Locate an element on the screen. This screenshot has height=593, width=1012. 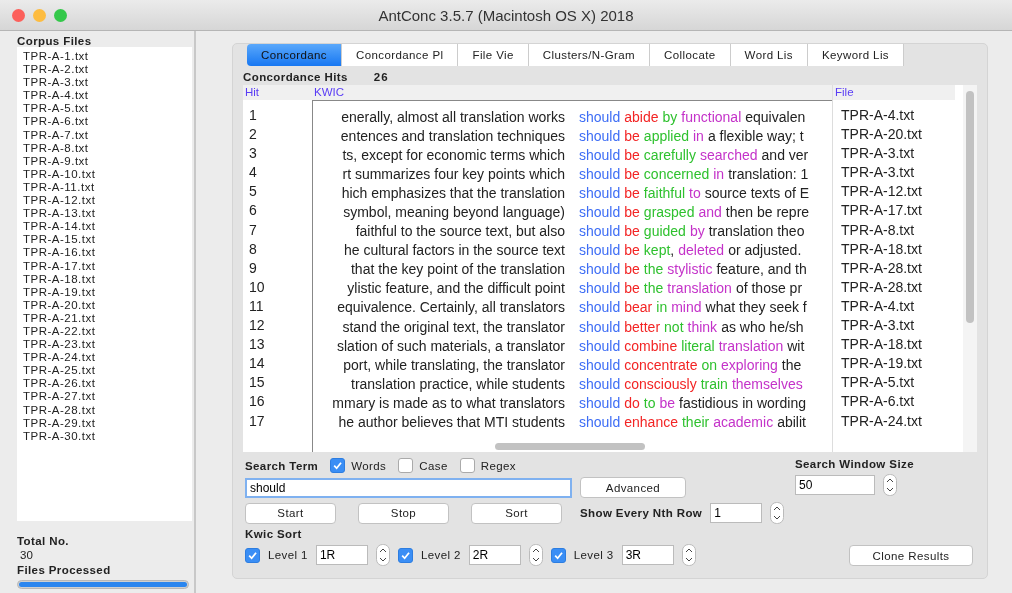
checkbox-label: Words is located at coordinates (369, 465).